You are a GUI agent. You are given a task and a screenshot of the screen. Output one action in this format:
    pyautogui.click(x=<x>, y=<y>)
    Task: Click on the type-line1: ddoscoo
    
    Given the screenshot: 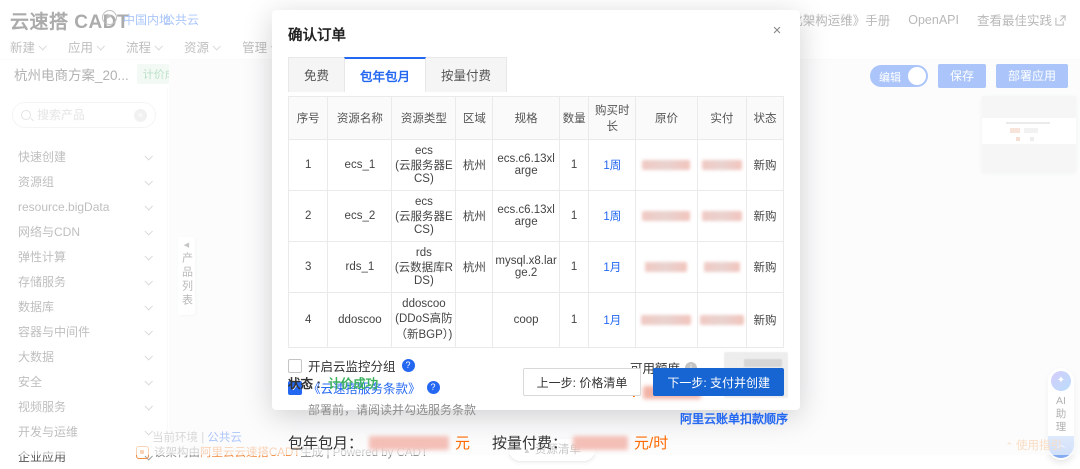 What is the action you would take?
    pyautogui.click(x=424, y=304)
    